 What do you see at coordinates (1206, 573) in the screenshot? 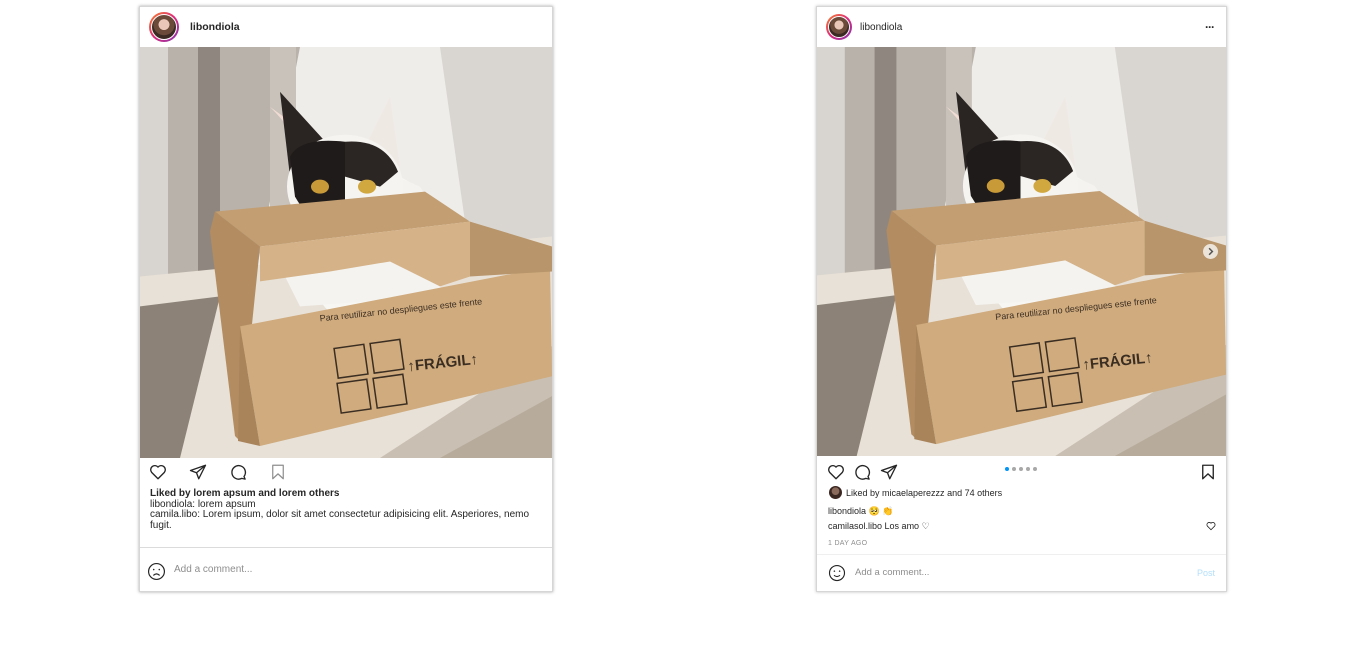
I see `post-button: Post` at bounding box center [1206, 573].